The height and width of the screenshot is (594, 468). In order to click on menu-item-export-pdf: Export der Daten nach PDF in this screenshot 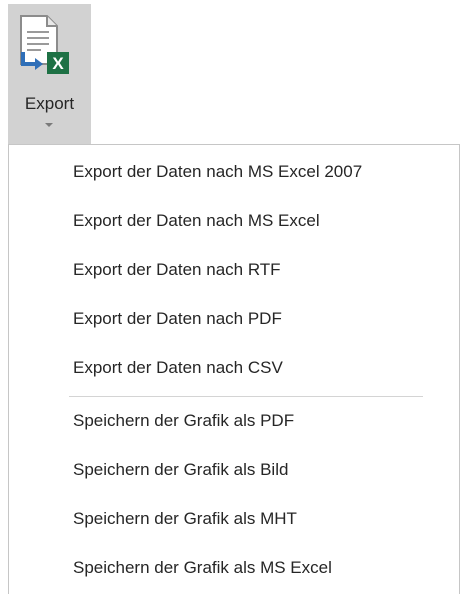, I will do `click(177, 319)`.